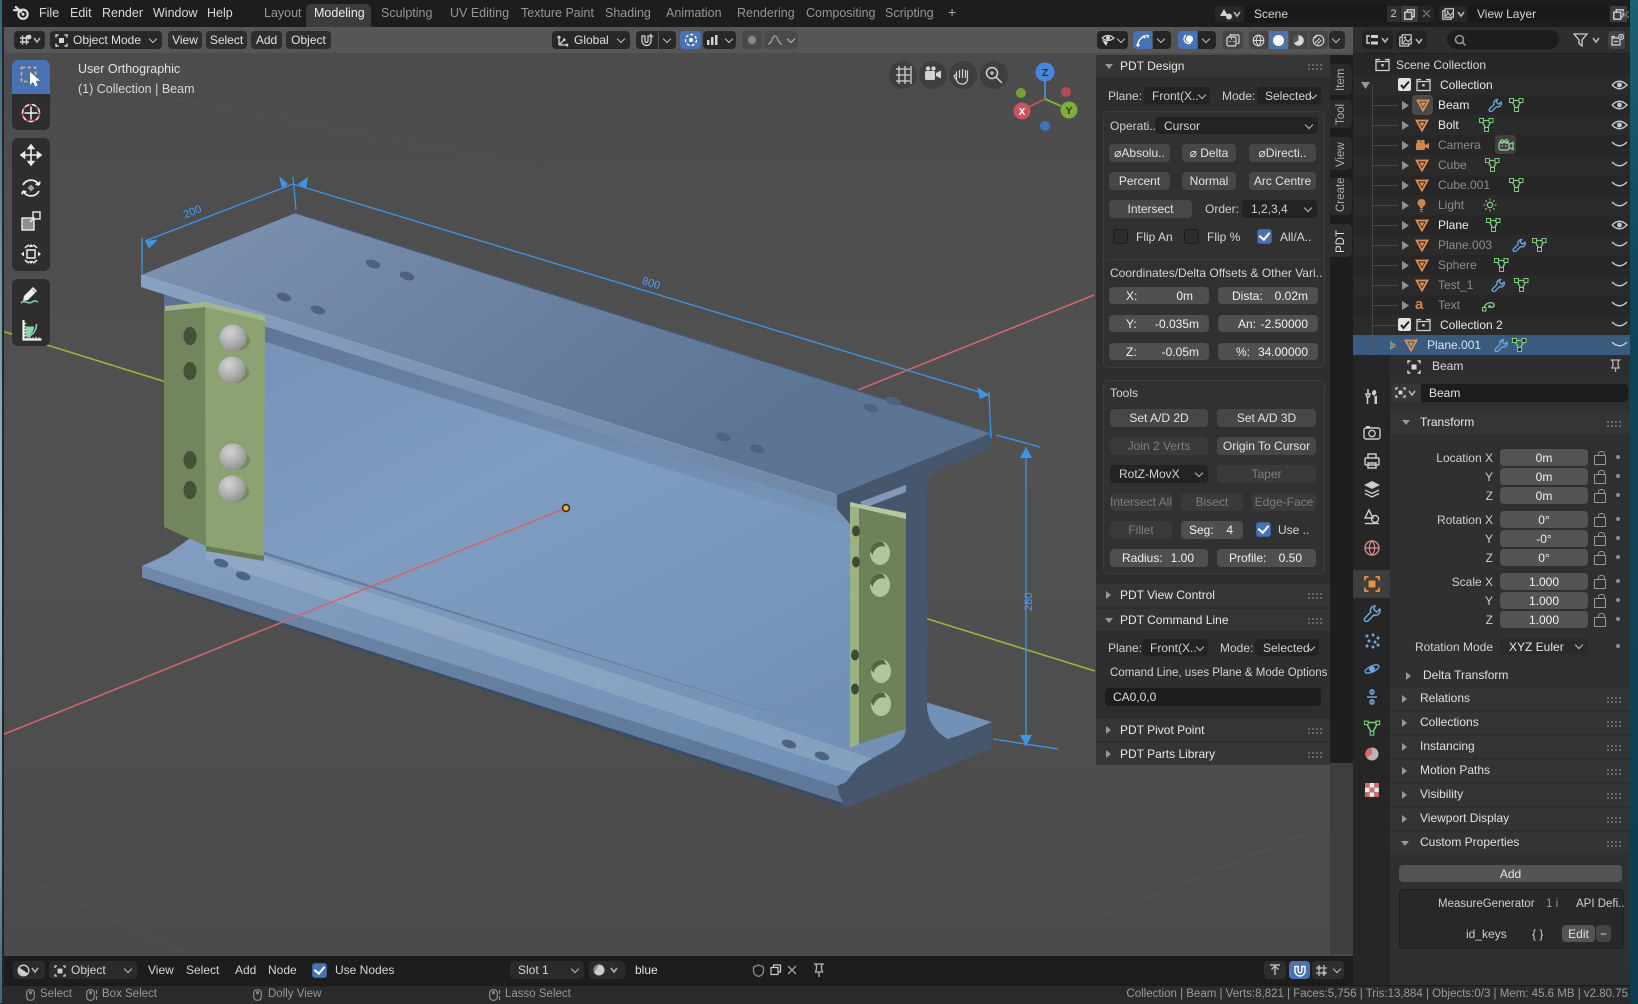 The image size is (1638, 1004). Describe the element at coordinates (1045, 73) in the screenshot. I see `svg-text: Z` at that location.